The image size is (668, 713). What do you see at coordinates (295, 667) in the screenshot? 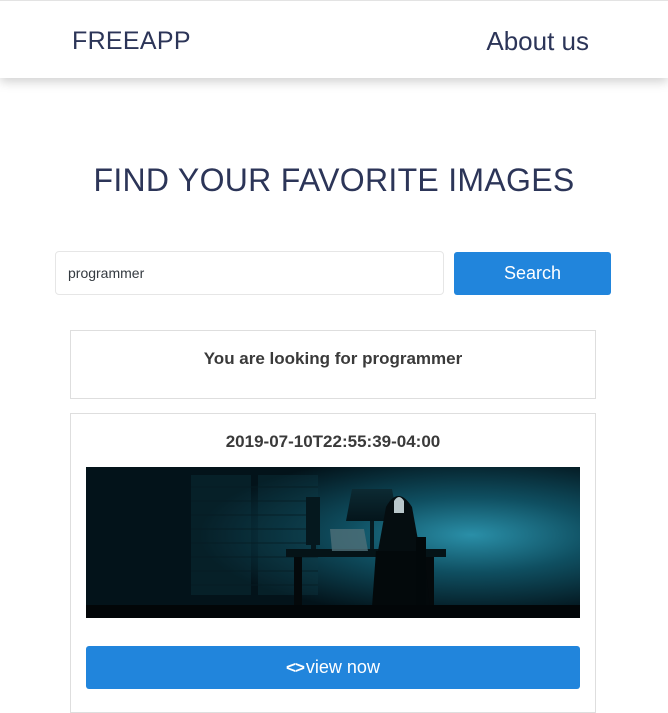
I see `code-icon: <>` at bounding box center [295, 667].